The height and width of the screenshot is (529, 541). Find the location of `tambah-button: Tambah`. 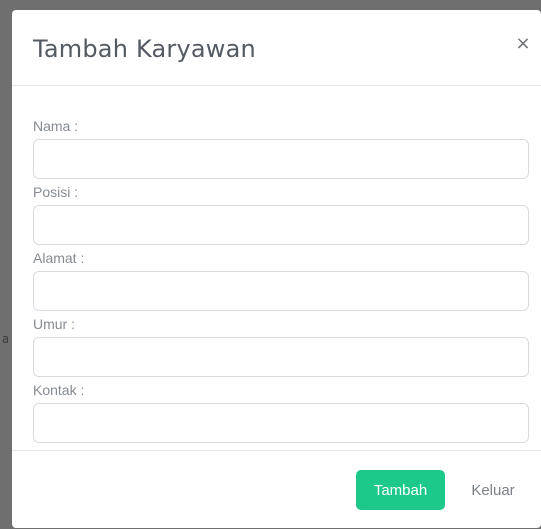

tambah-button: Tambah is located at coordinates (400, 490).